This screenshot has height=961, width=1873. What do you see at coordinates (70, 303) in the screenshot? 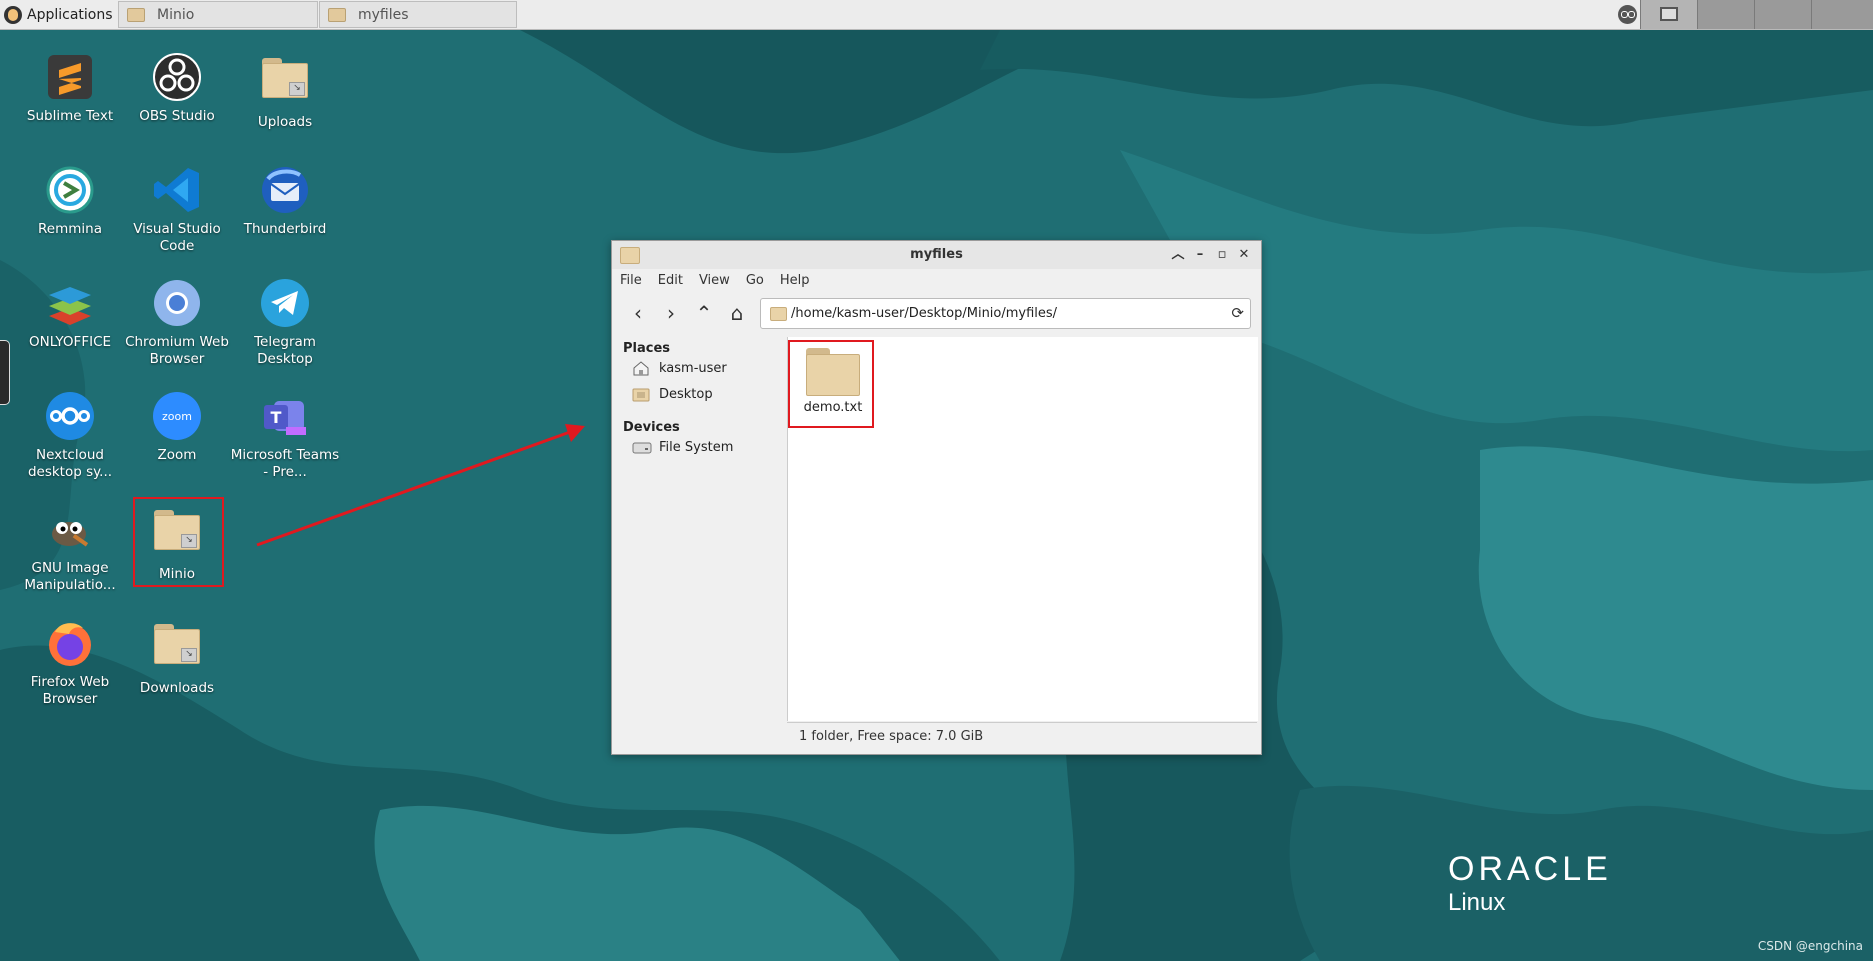
I see `onlyoffice-icon` at bounding box center [70, 303].